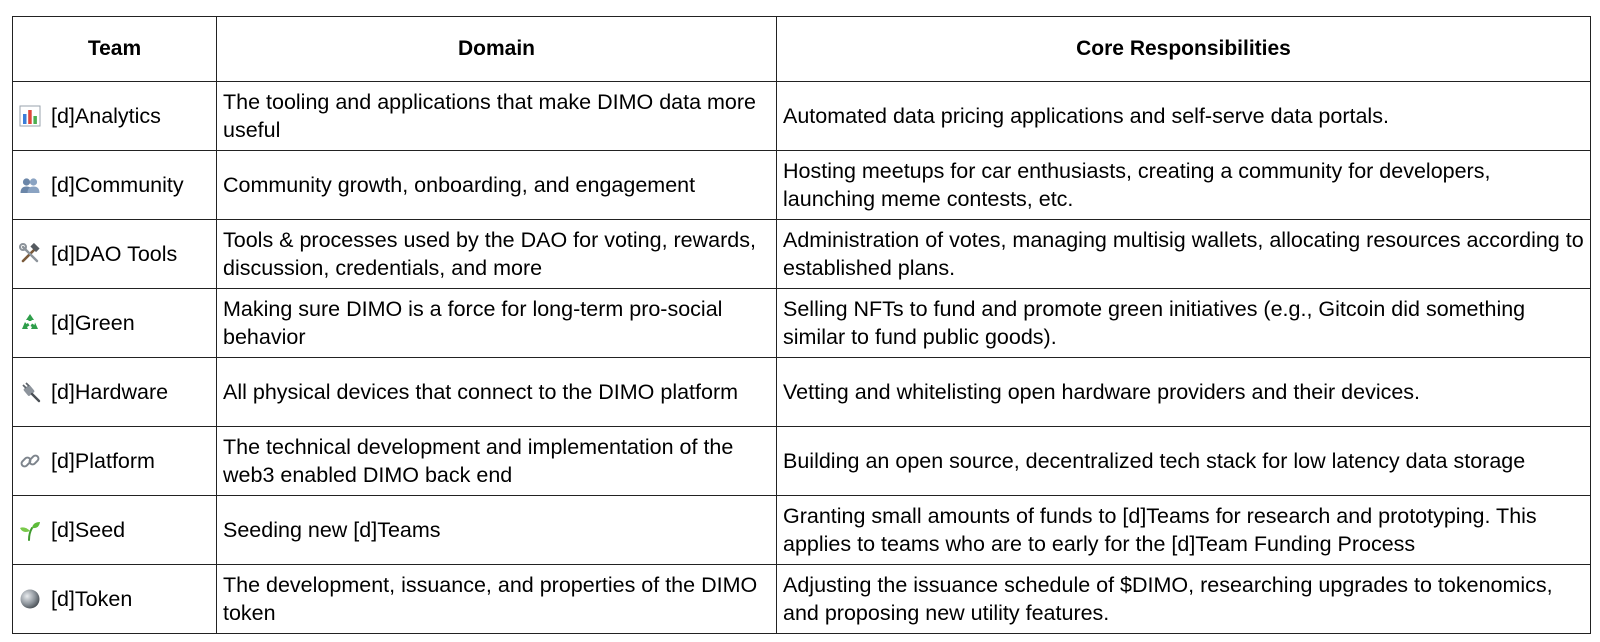 The height and width of the screenshot is (642, 1600). Describe the element at coordinates (30, 323) in the screenshot. I see `recycle-icon` at that location.